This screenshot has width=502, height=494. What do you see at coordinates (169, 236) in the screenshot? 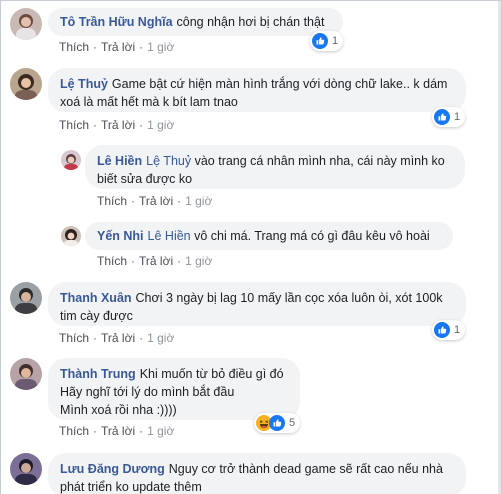
I see `mention-link: Lê Hiền` at bounding box center [169, 236].